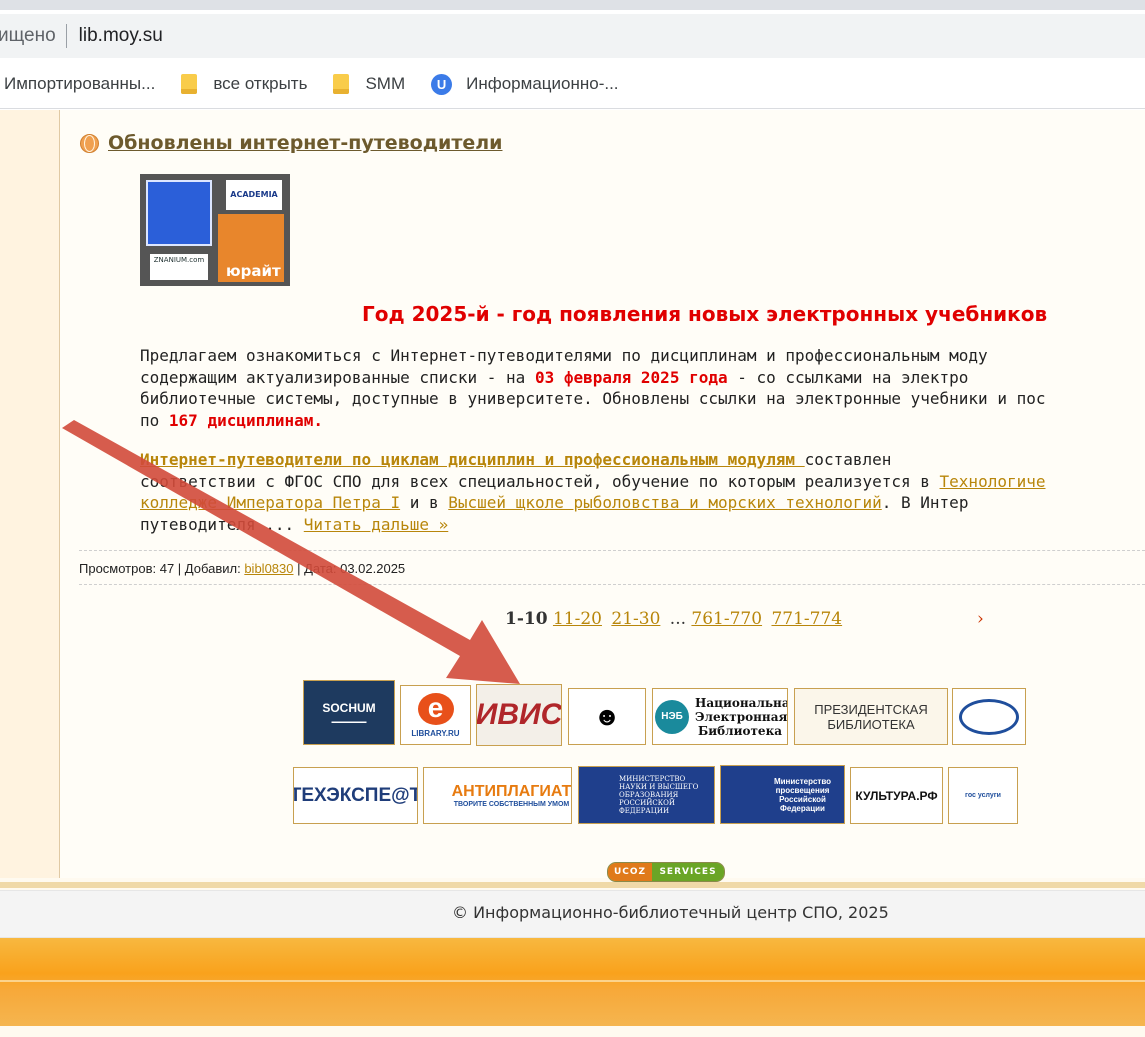  Describe the element at coordinates (270, 502) in the screenshot. I see `college-peter-link: колледже Императора Петра I` at that location.